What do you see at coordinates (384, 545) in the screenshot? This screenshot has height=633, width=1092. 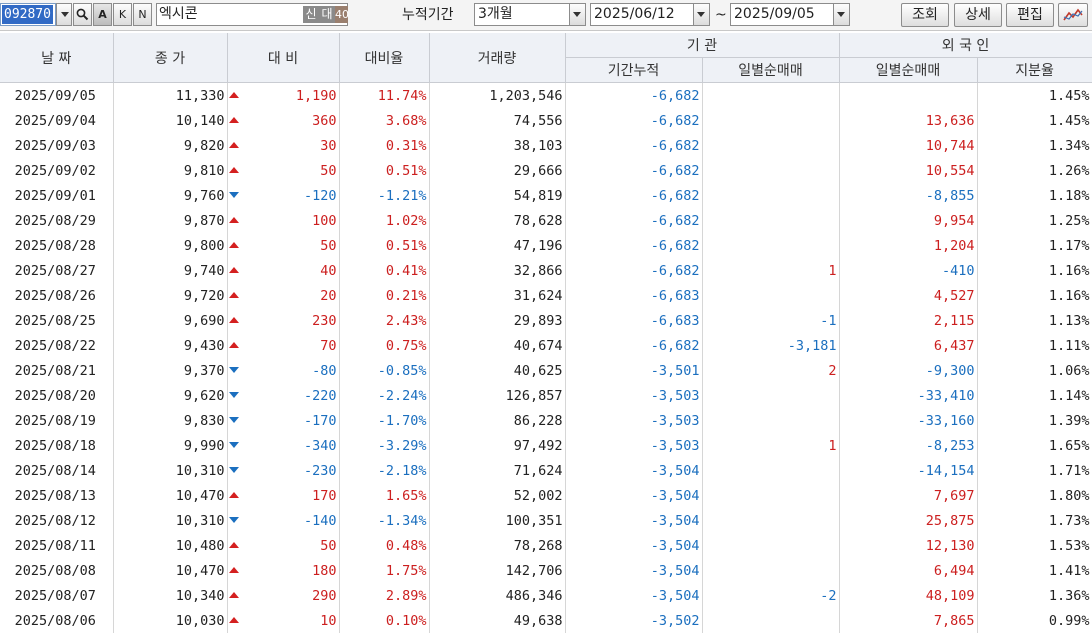 I see `change-rate-cell: 0.48%` at bounding box center [384, 545].